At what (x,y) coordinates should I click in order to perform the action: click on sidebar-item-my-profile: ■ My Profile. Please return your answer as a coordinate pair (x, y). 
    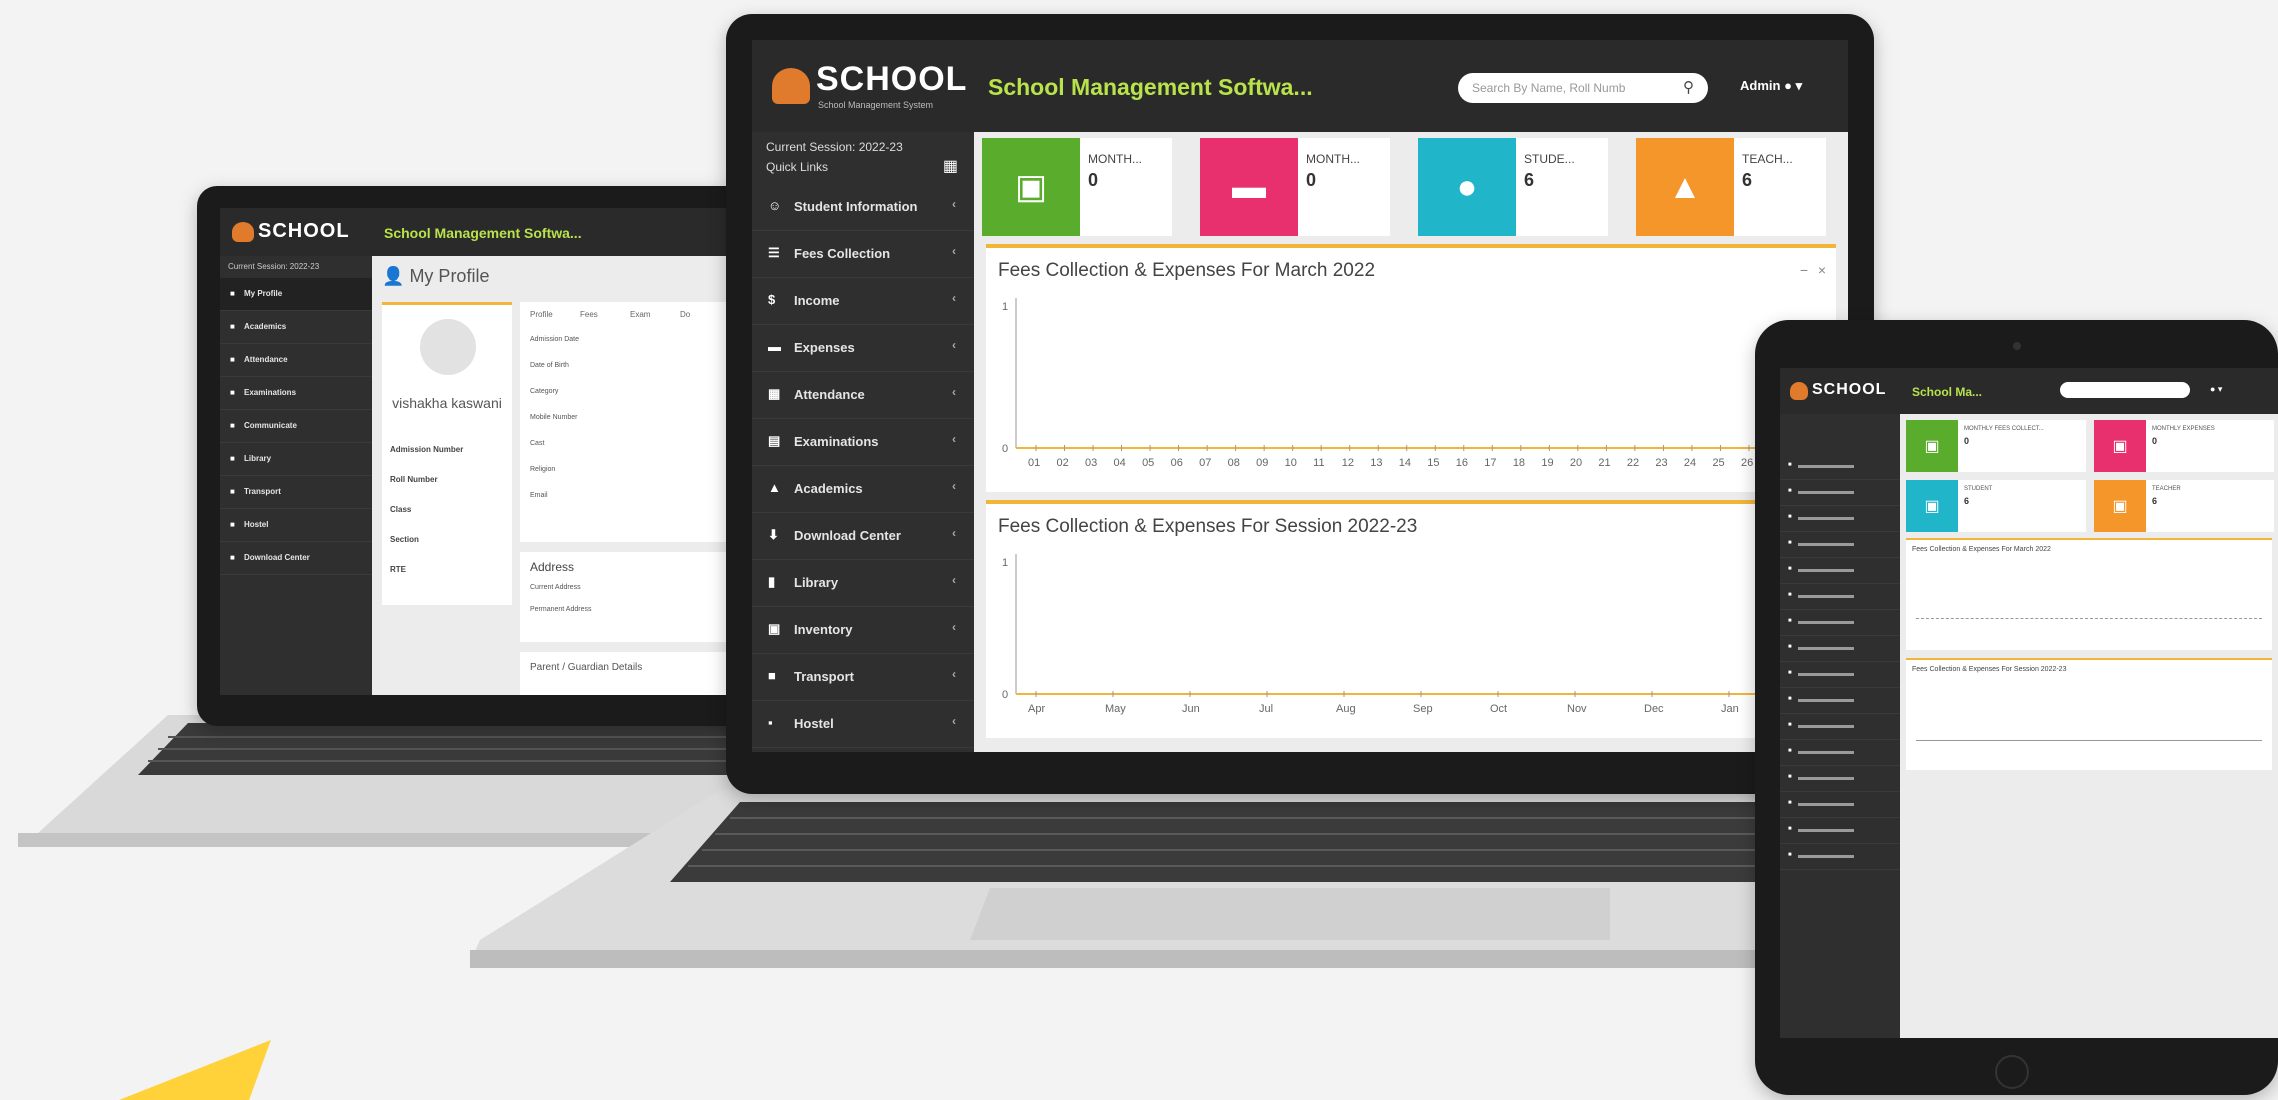
    Looking at the image, I should click on (296, 294).